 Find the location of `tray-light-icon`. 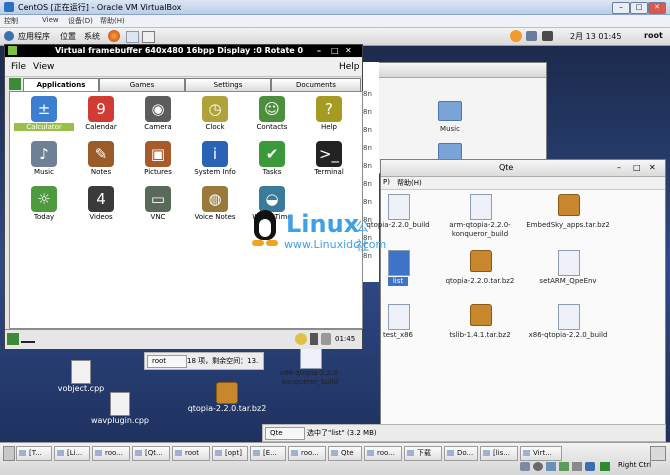

tray-light-icon is located at coordinates (301, 339).